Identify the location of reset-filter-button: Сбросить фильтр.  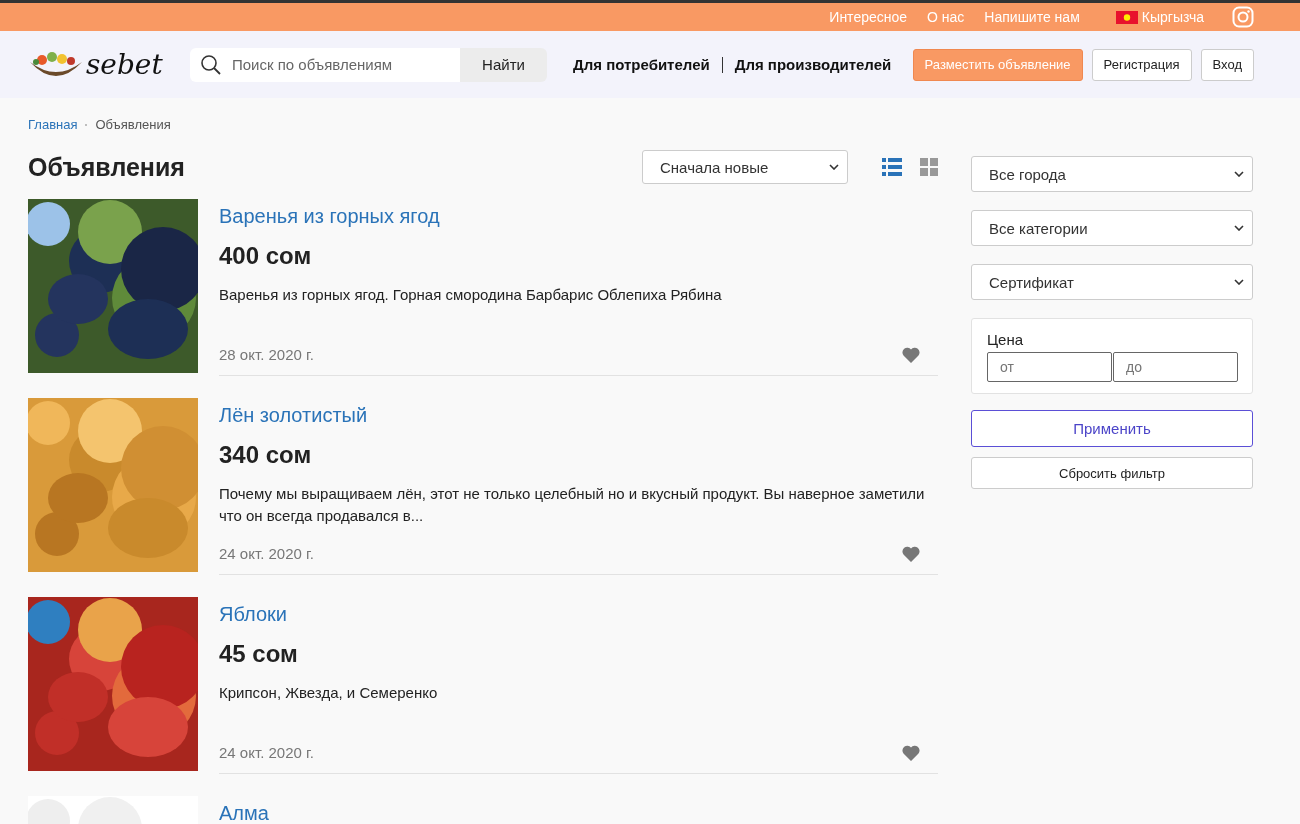
(1112, 473).